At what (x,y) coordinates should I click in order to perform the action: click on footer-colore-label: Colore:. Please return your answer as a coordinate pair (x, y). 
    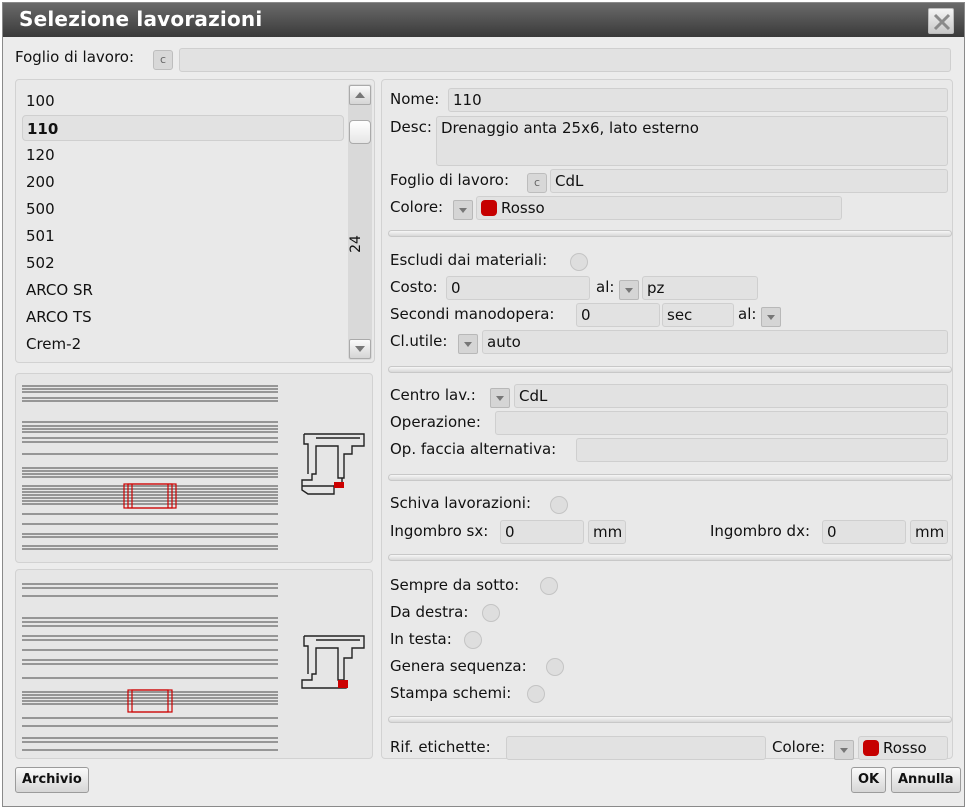
    Looking at the image, I should click on (799, 747).